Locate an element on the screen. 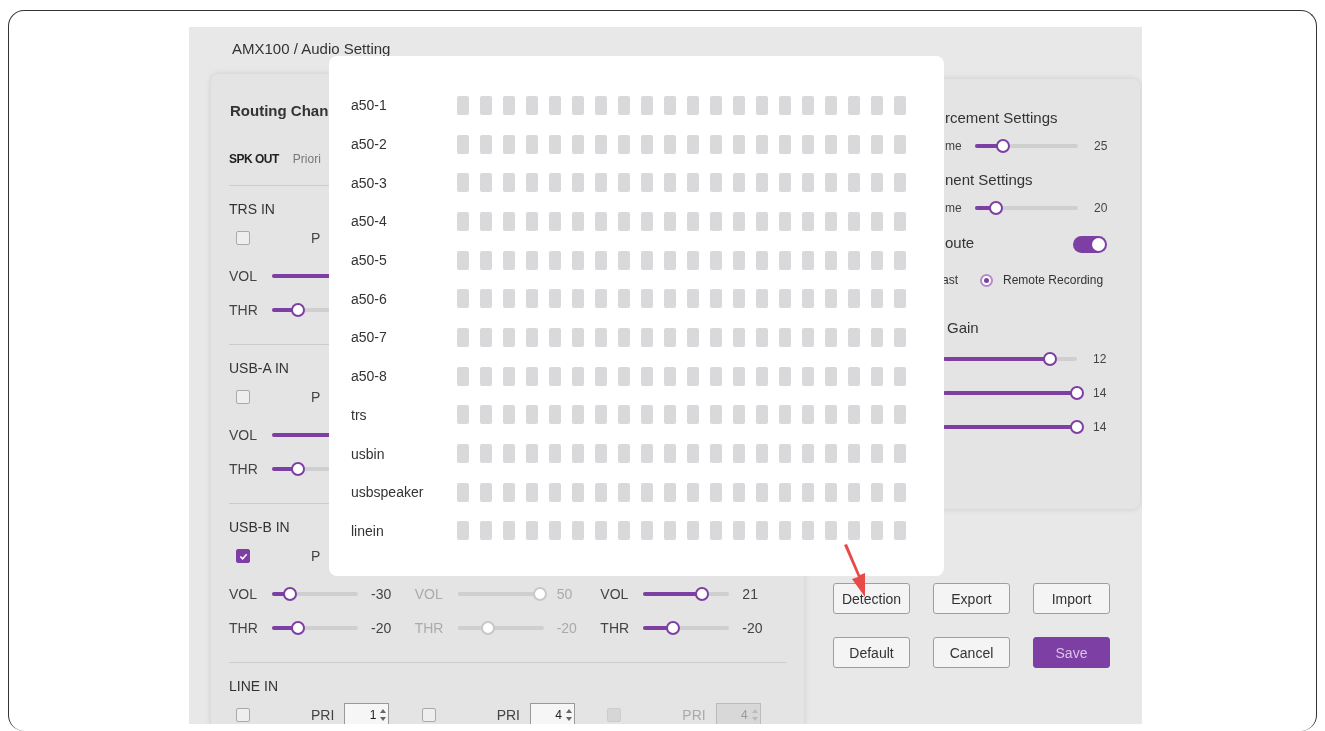 The width and height of the screenshot is (1325, 731). slider-value: 25 is located at coordinates (1101, 146).